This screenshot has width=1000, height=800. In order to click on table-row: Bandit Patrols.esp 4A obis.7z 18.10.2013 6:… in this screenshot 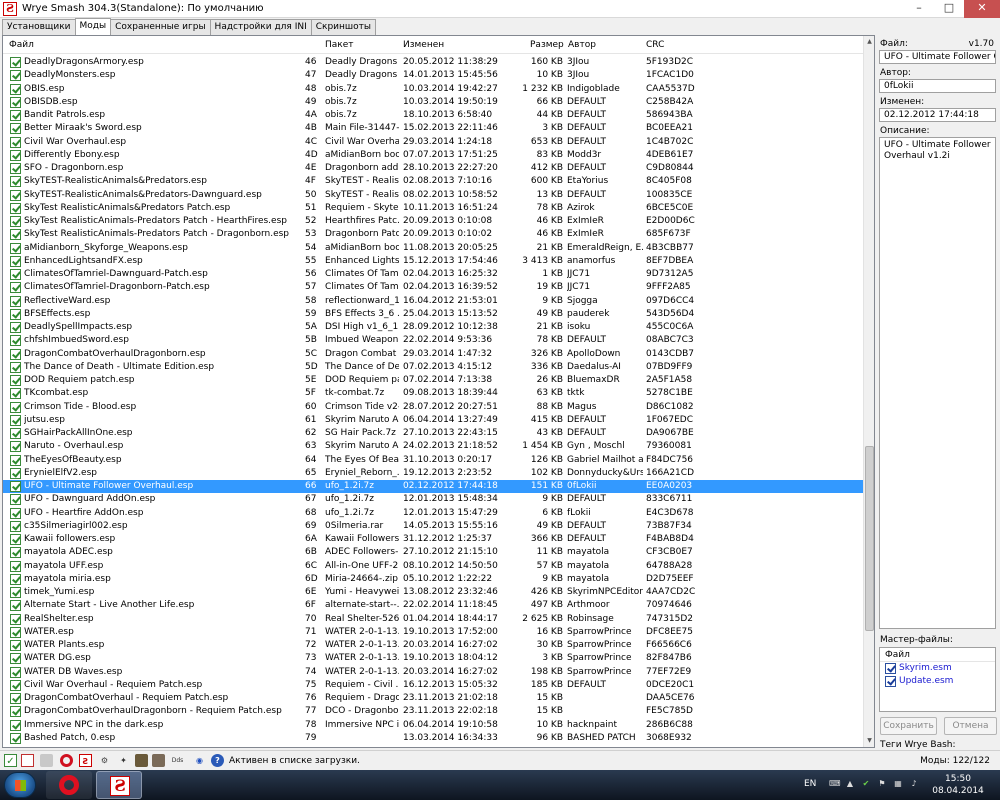, I will do `click(433, 115)`.